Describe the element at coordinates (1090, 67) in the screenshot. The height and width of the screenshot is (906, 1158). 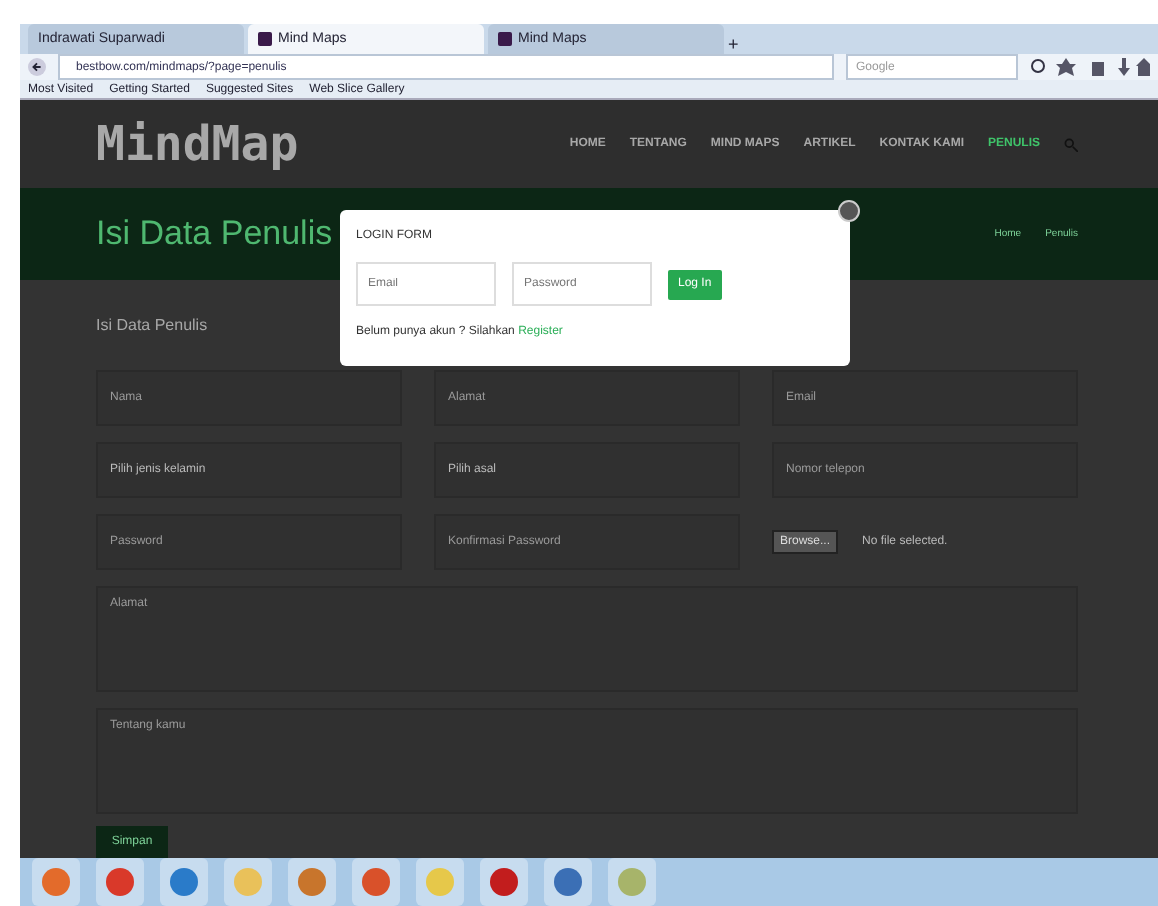
I see `toolbar-icons` at that location.